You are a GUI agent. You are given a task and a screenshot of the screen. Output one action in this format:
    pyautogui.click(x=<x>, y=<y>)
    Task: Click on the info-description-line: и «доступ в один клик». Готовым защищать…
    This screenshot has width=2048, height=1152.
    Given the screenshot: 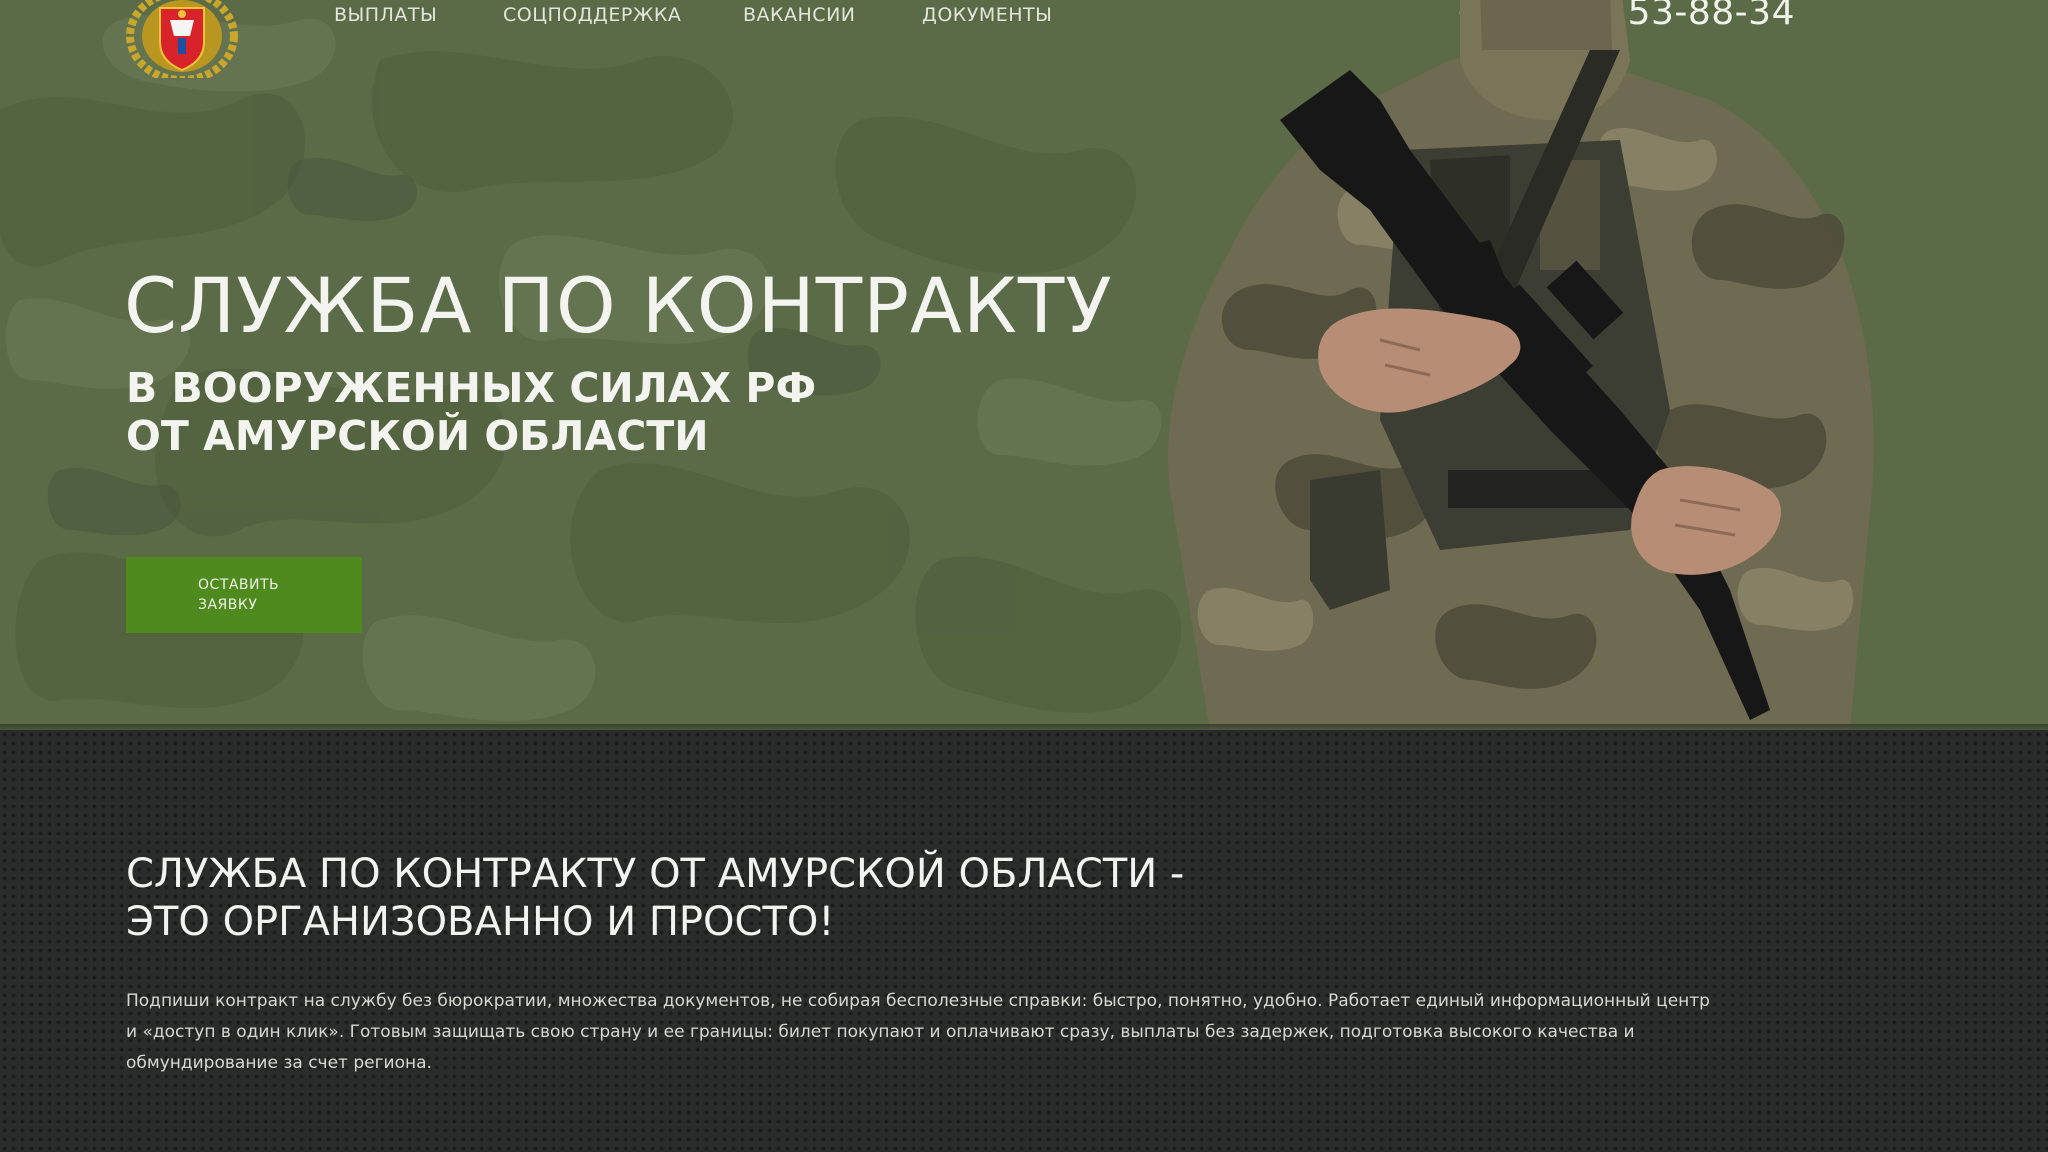 What is the action you would take?
    pyautogui.click(x=880, y=1032)
    